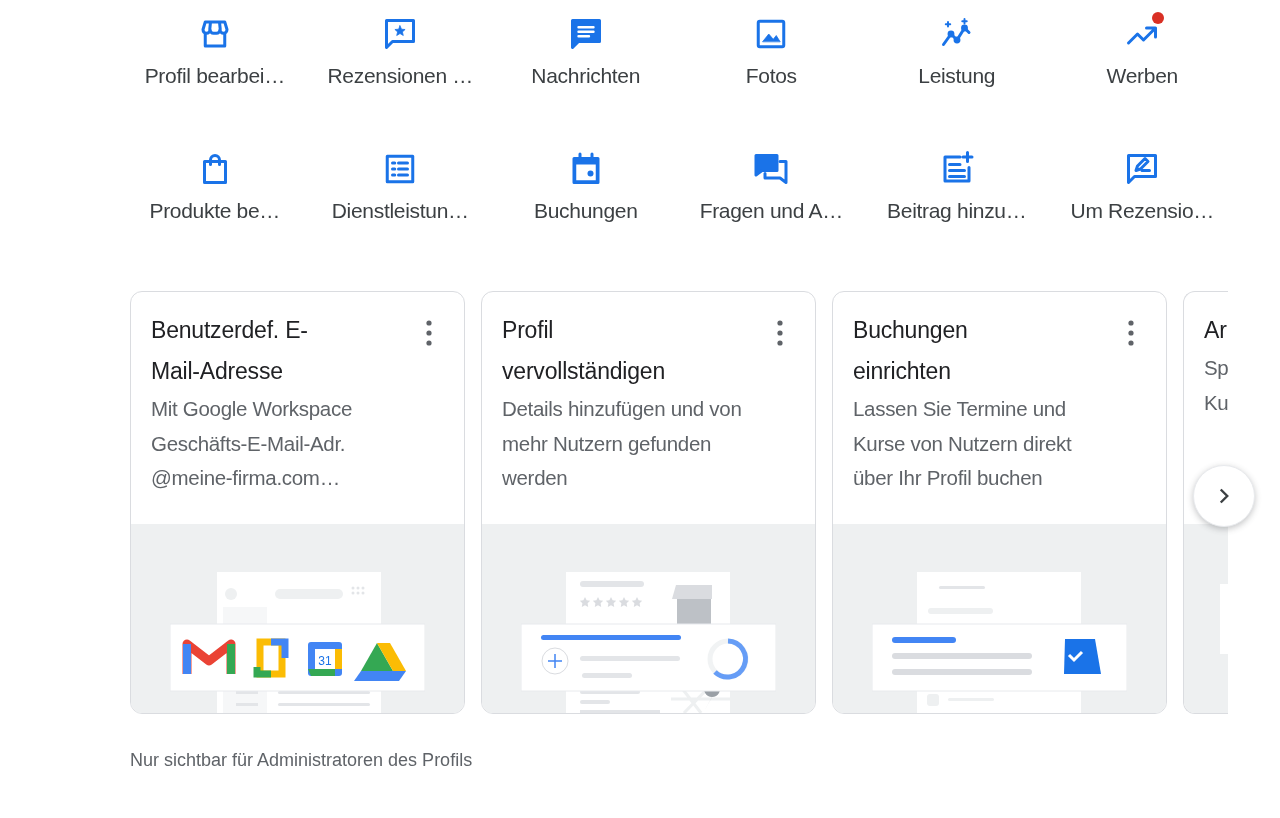 The width and height of the screenshot is (1280, 818). Describe the element at coordinates (957, 59) in the screenshot. I see `action-button: Leistung` at that location.